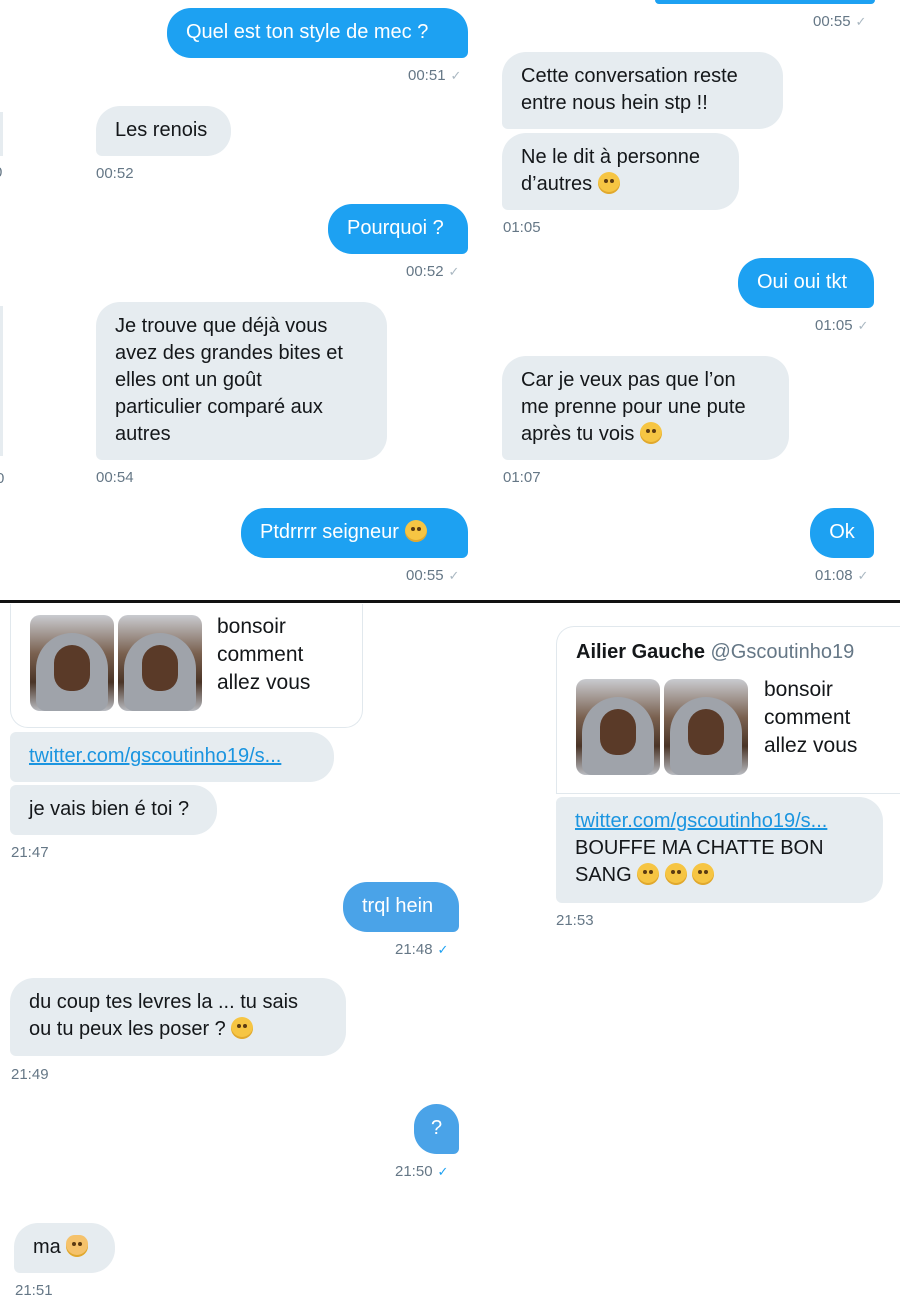  Describe the element at coordinates (522, 477) in the screenshot. I see `message-timestamp: 01:07` at that location.